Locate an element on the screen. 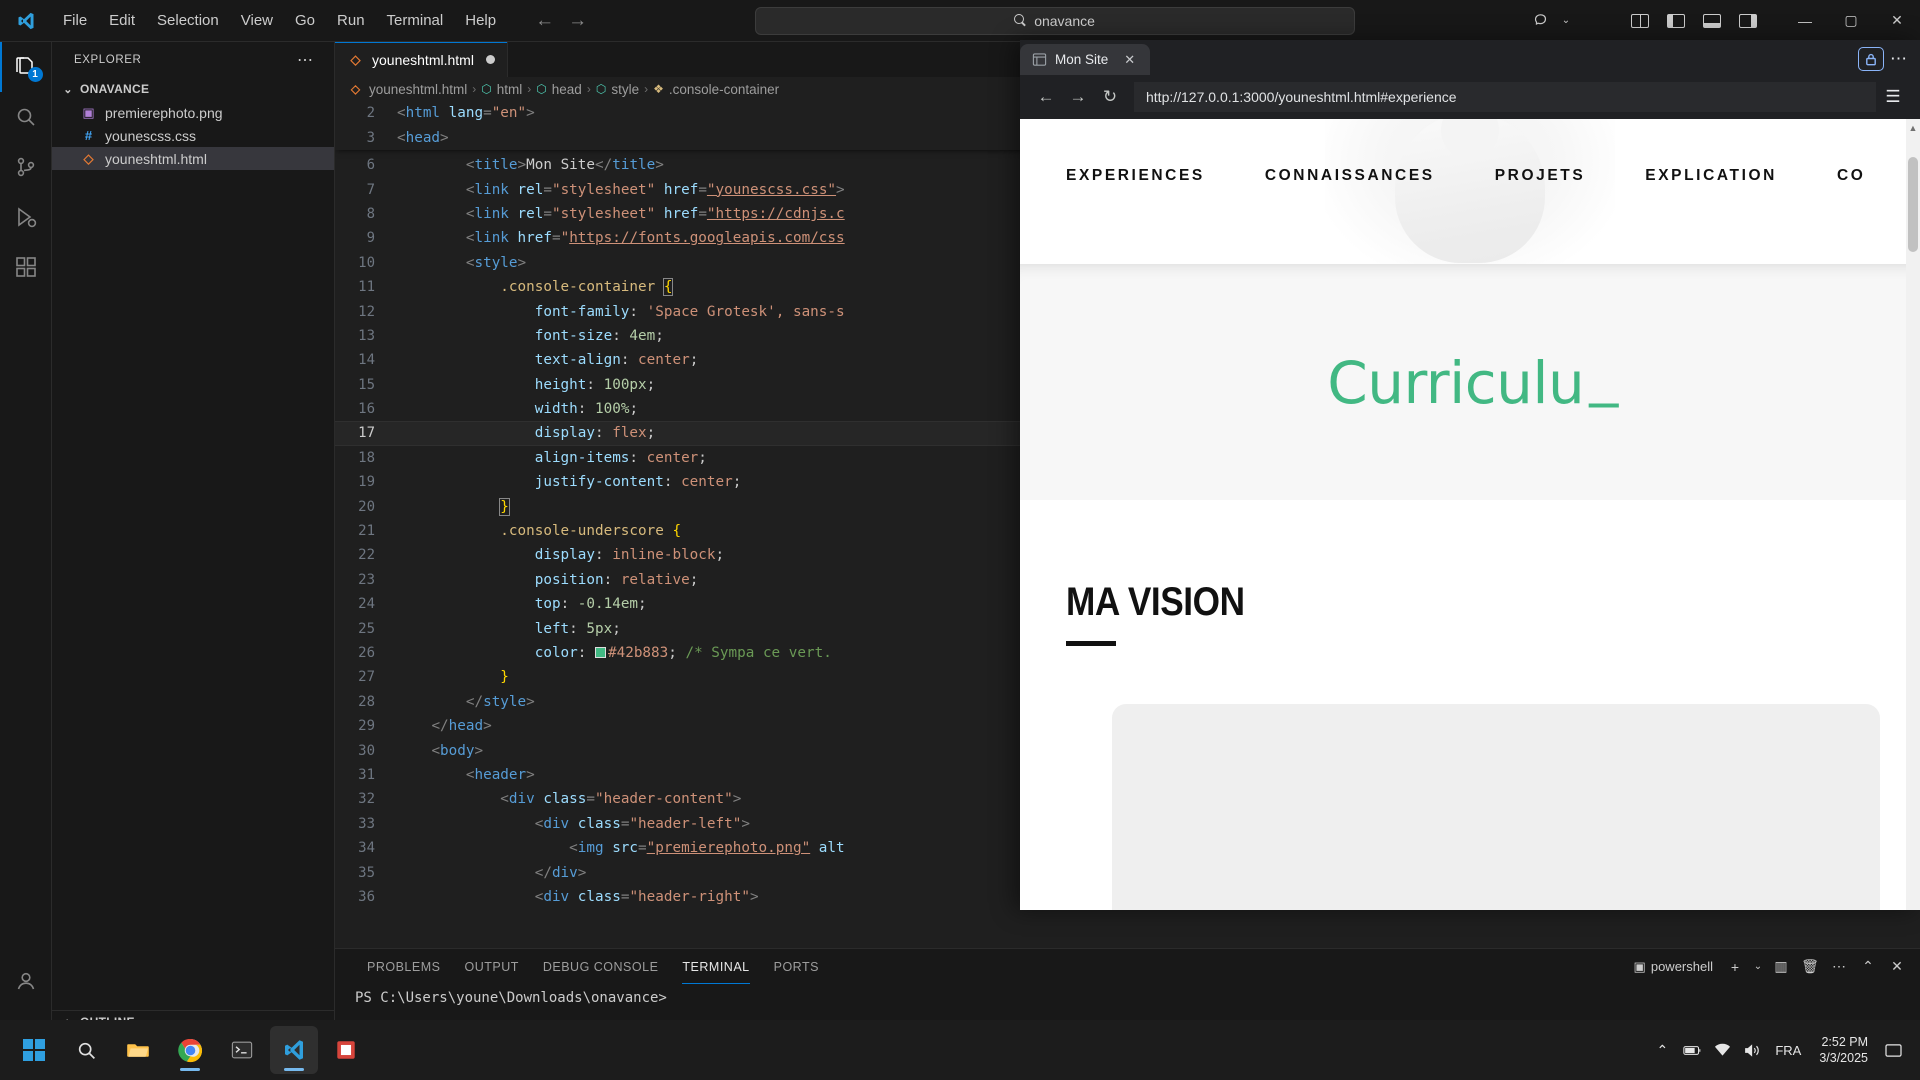 This screenshot has width=1920, height=1080. line-number: 29 is located at coordinates (366, 726).